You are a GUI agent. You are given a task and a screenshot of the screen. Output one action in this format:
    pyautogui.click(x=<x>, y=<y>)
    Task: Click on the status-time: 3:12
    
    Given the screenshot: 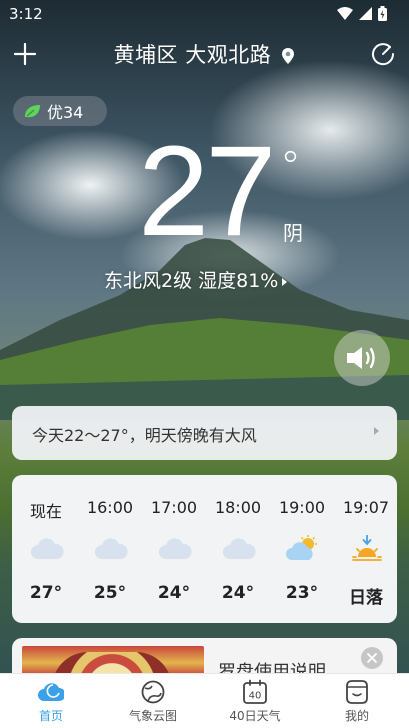 What is the action you would take?
    pyautogui.click(x=26, y=14)
    